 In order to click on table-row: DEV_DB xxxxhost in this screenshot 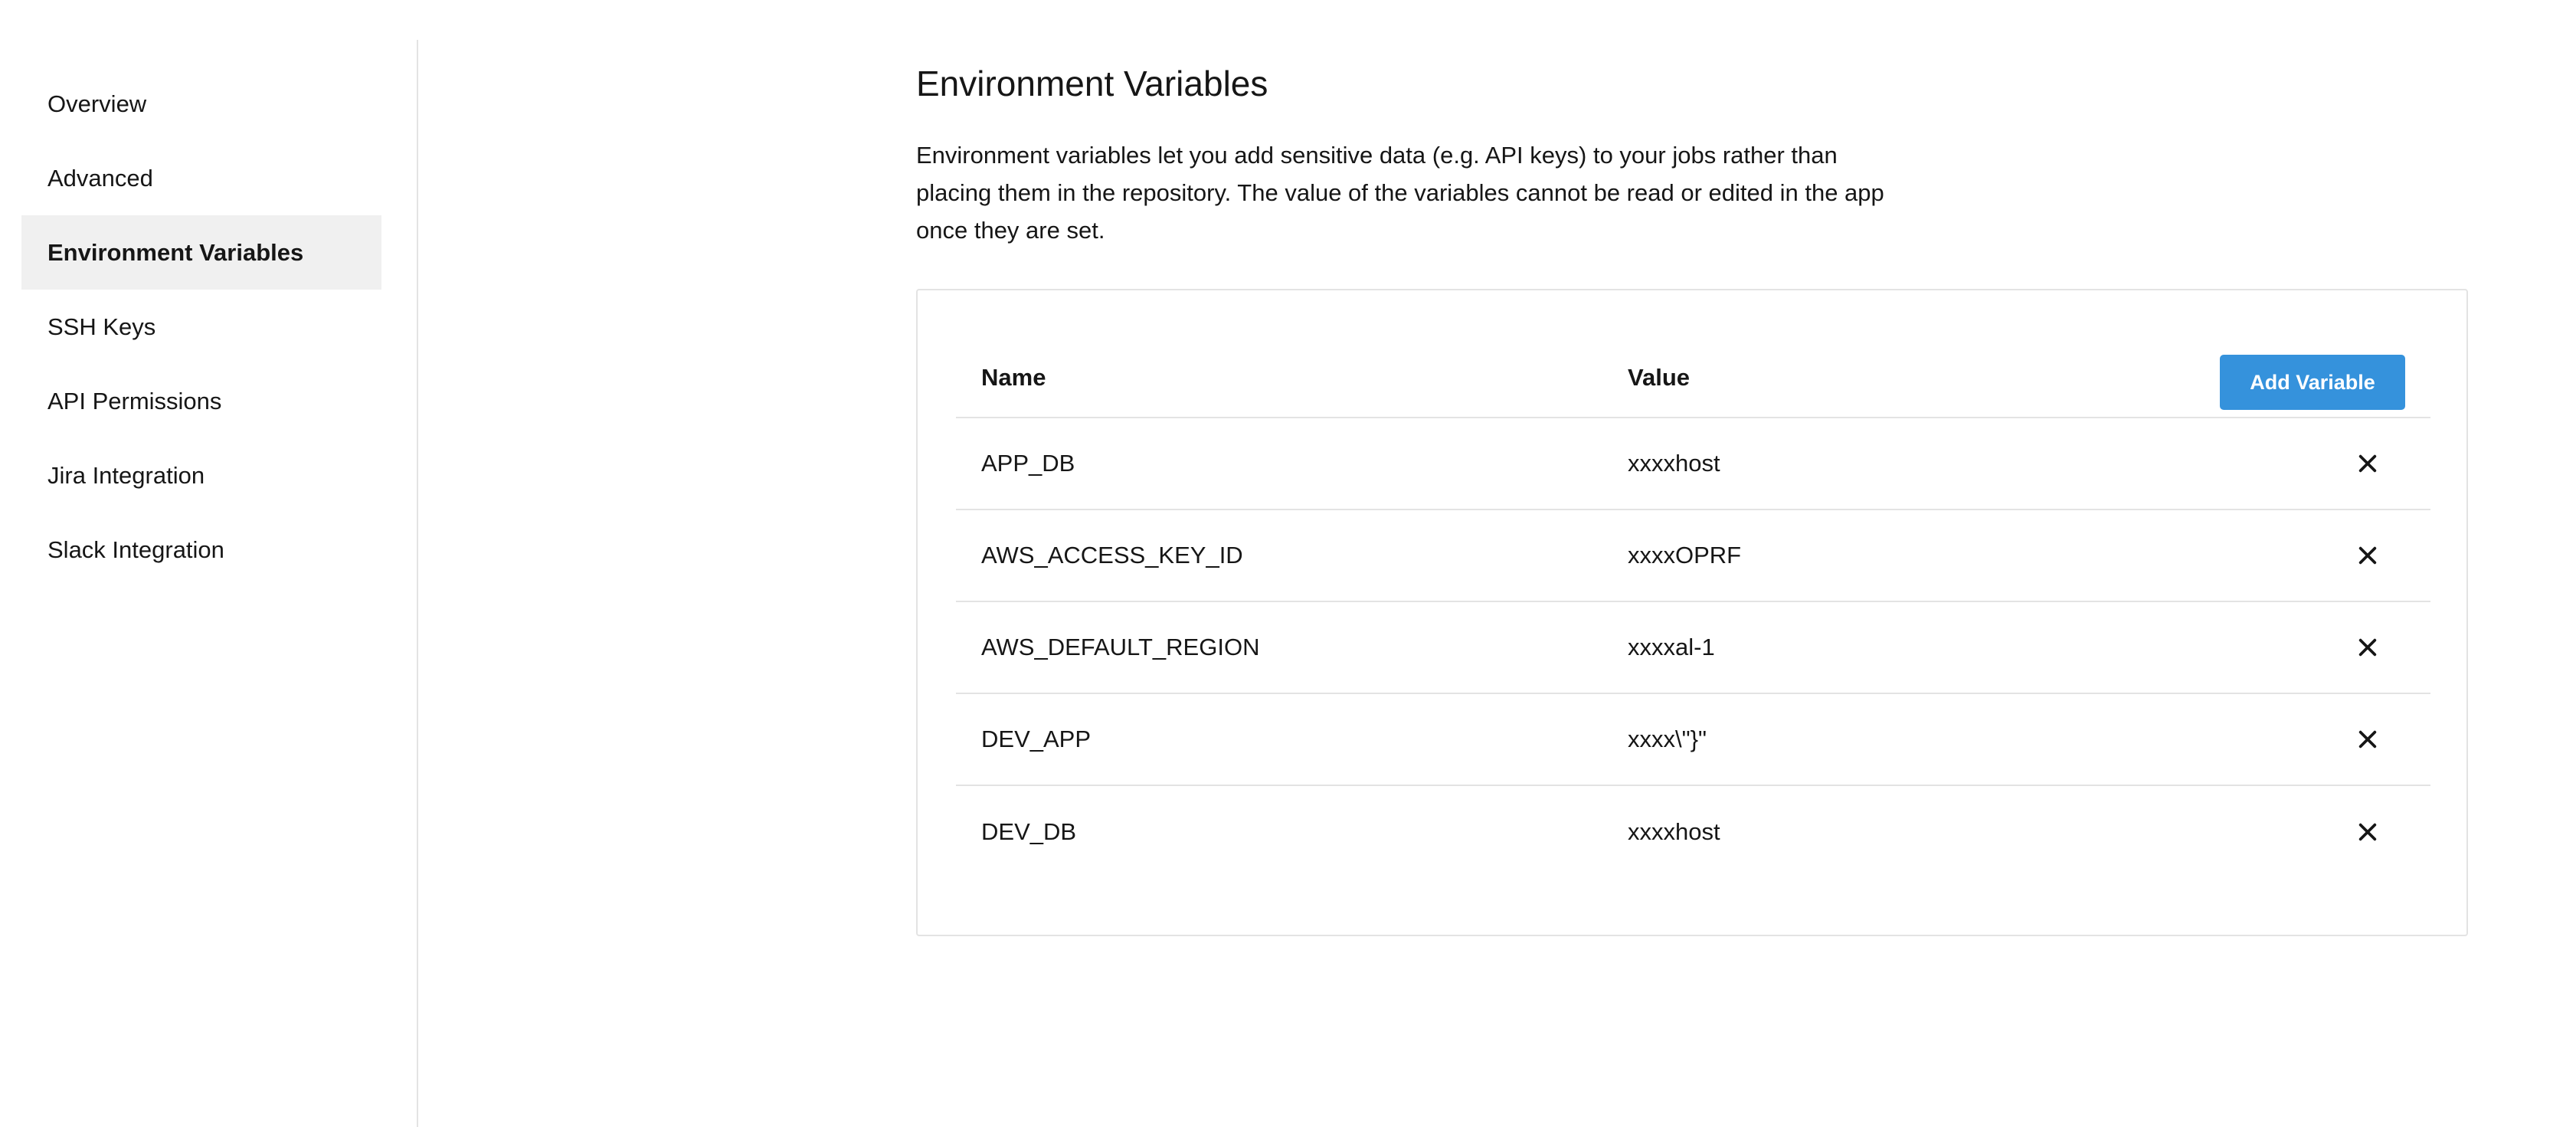, I will do `click(1693, 832)`.